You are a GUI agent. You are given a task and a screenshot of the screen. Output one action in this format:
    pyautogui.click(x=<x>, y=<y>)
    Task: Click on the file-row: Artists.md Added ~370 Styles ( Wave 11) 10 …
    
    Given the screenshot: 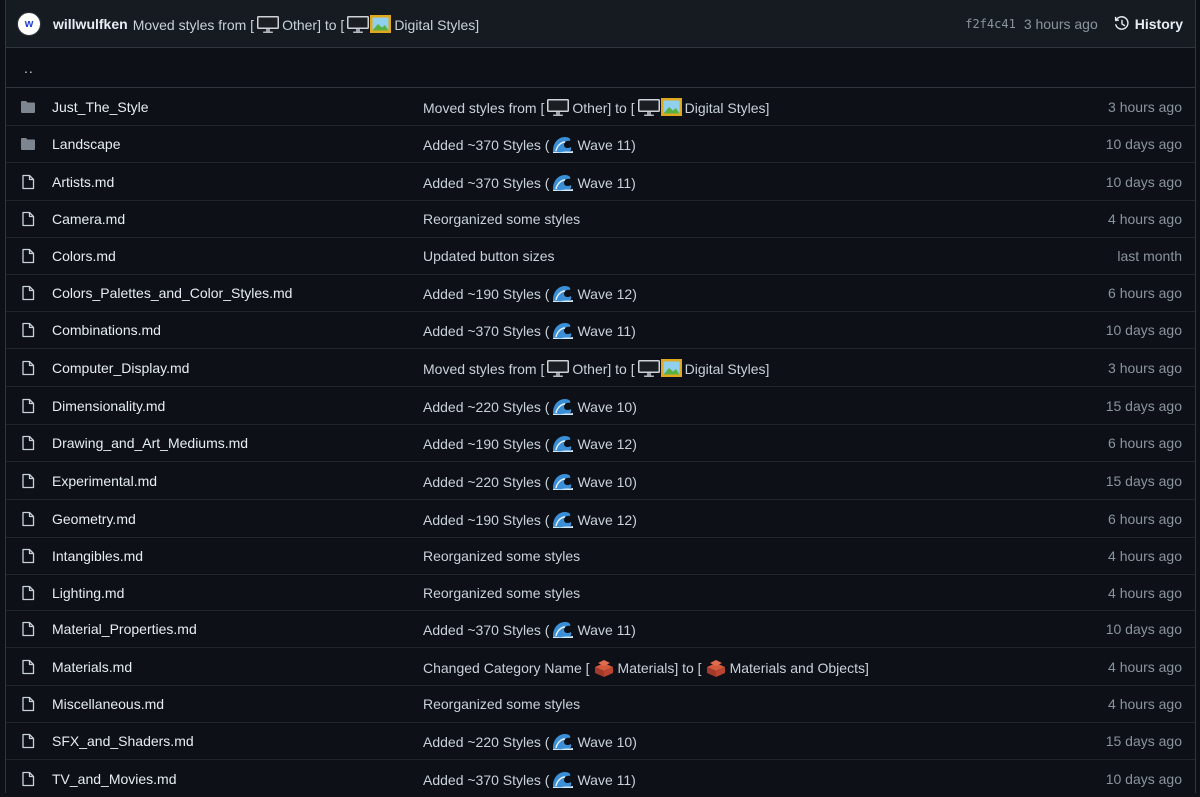 What is the action you would take?
    pyautogui.click(x=600, y=182)
    